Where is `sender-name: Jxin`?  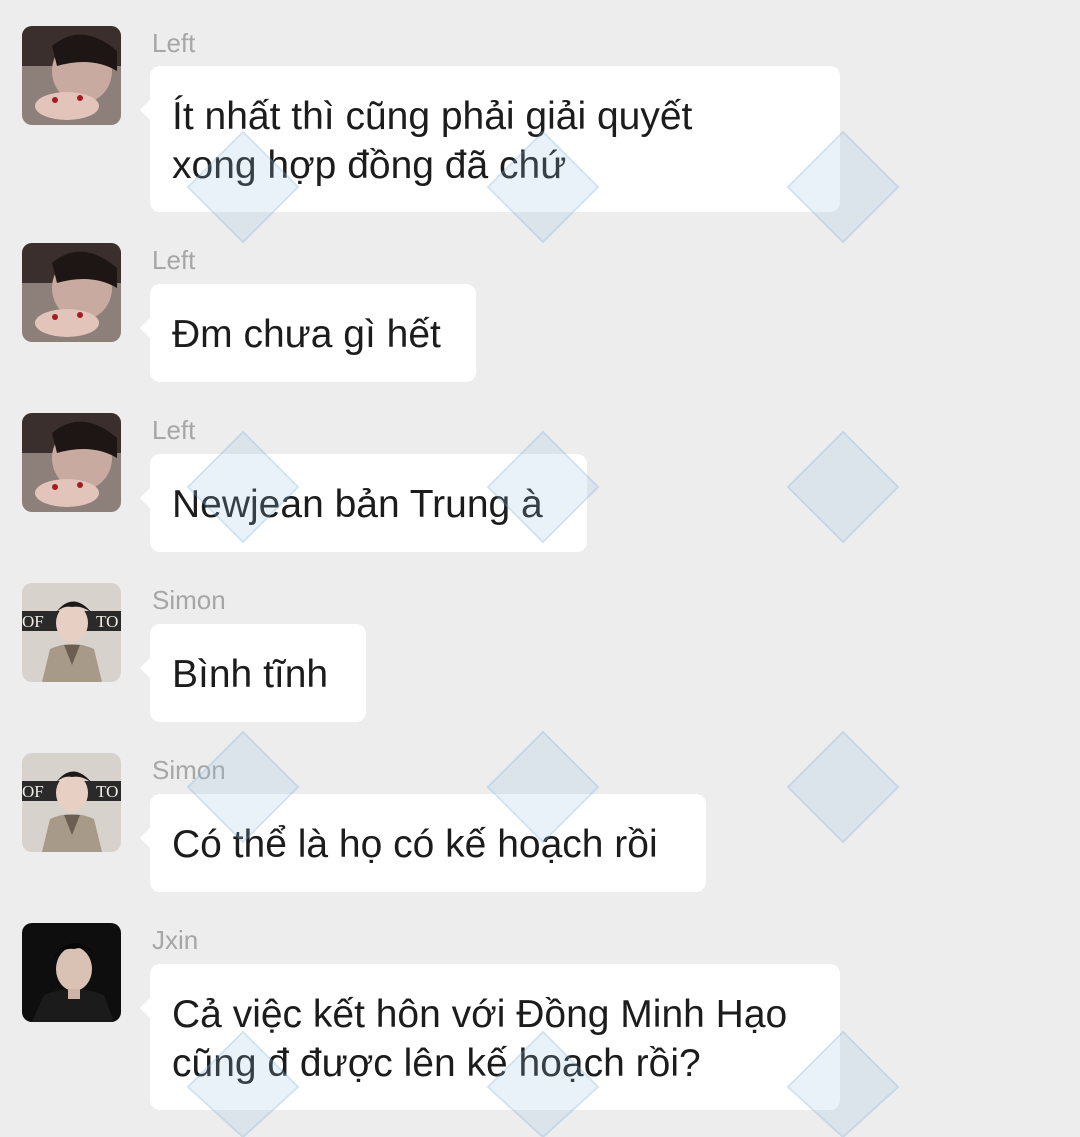
sender-name: Jxin is located at coordinates (175, 940).